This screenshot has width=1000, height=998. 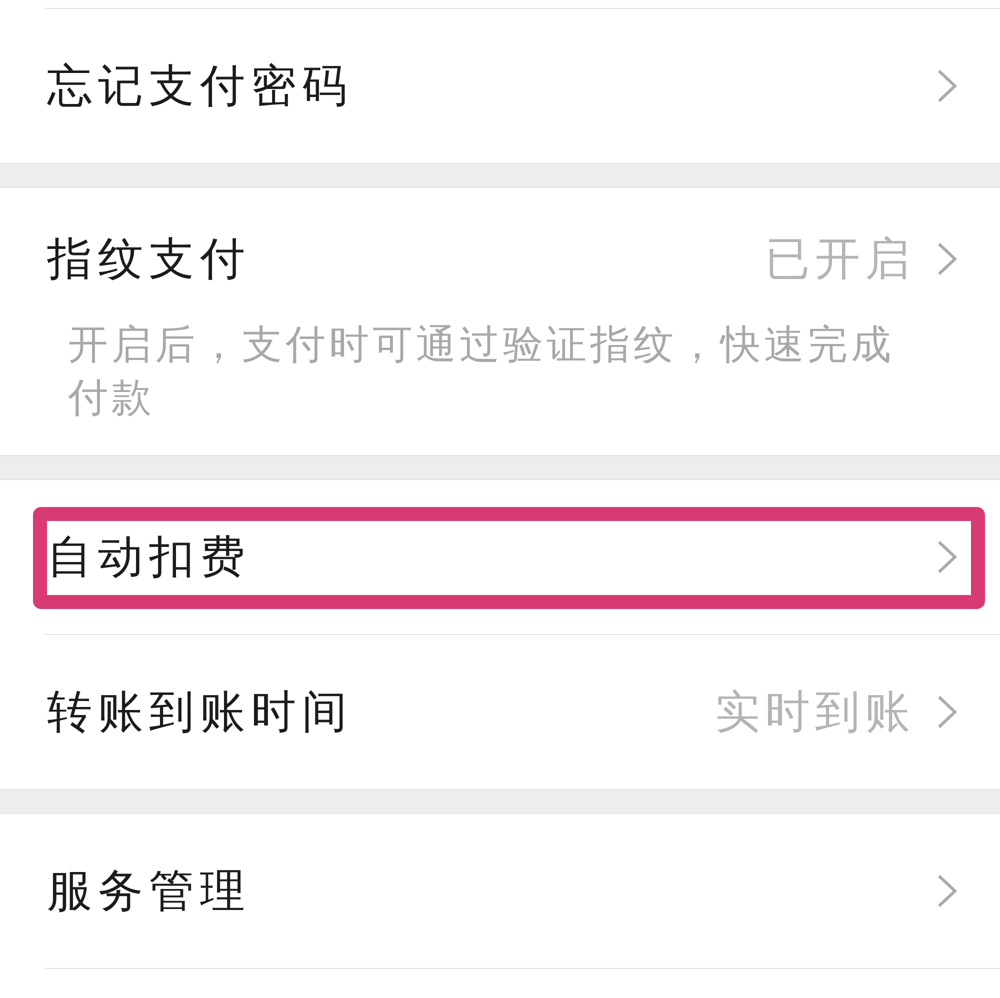 What do you see at coordinates (815, 712) in the screenshot?
I see `row-value: 实时到账` at bounding box center [815, 712].